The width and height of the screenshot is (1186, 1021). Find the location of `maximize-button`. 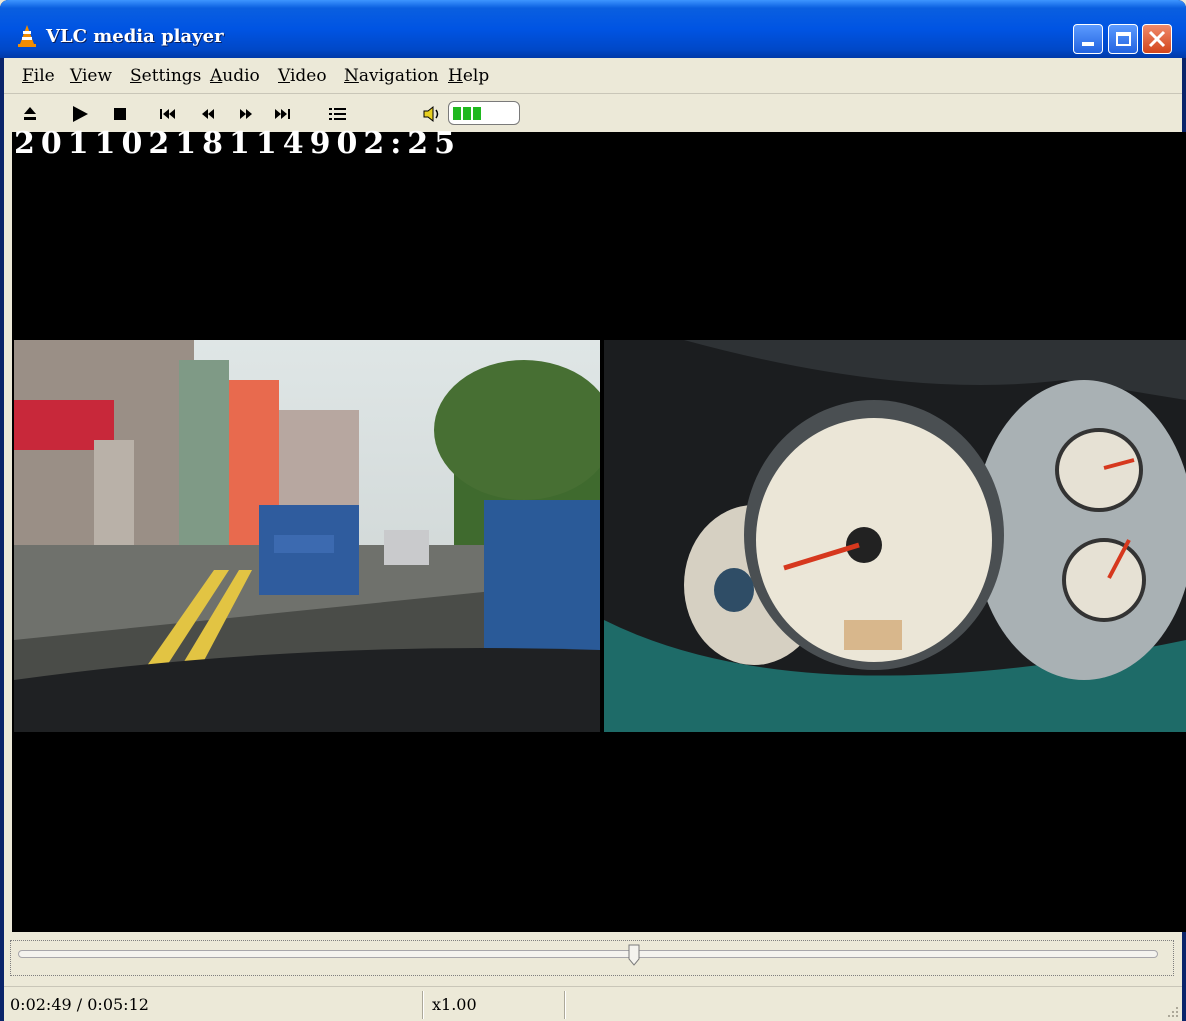

maximize-button is located at coordinates (1123, 39).